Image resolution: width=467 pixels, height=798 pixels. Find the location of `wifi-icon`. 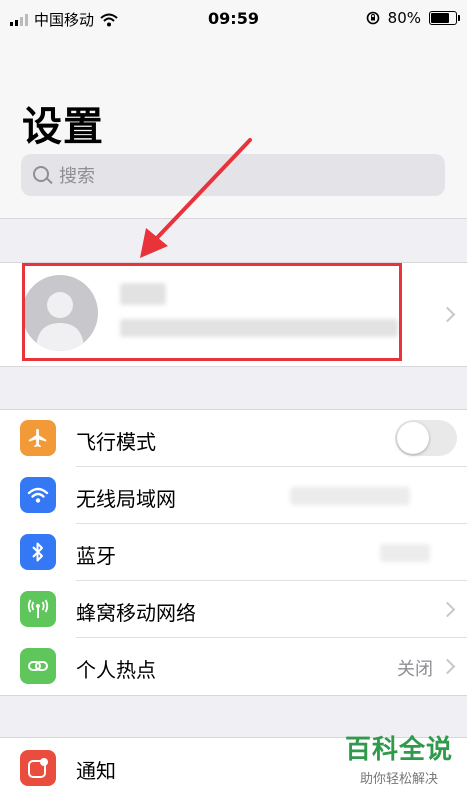

wifi-icon is located at coordinates (38, 495).